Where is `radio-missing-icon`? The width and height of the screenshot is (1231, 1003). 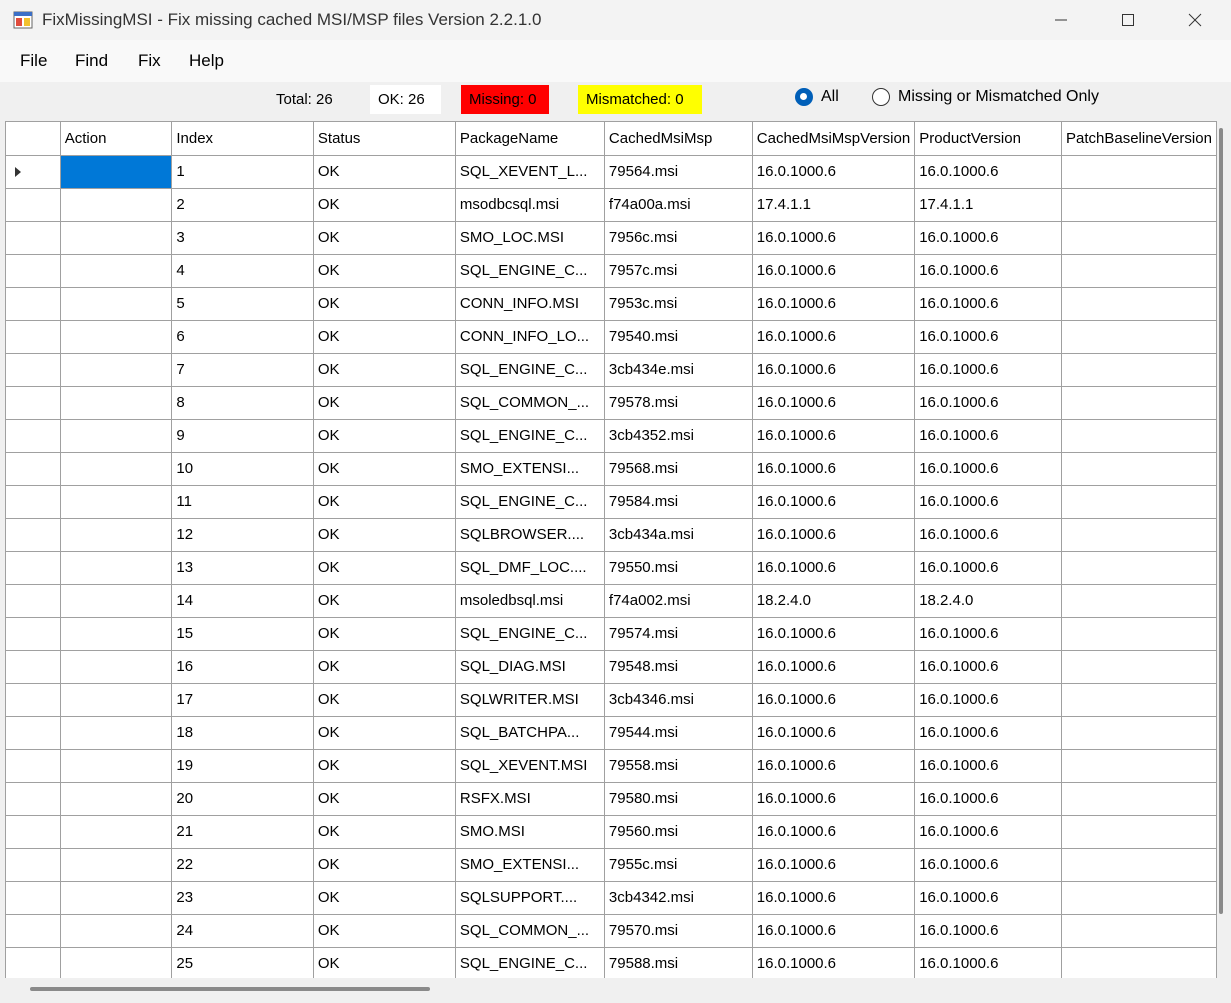 radio-missing-icon is located at coordinates (881, 97).